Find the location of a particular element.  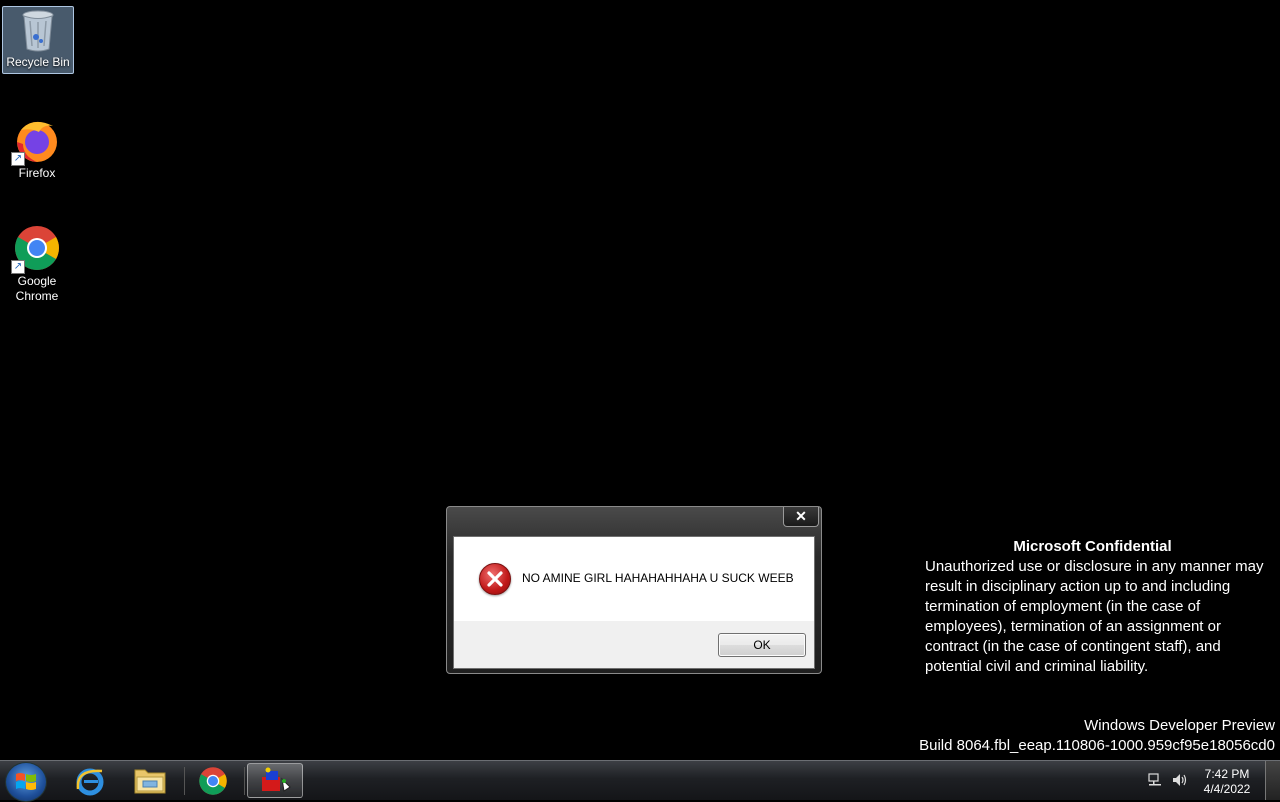

desktop-icon-firefox: ↗ Firefox is located at coordinates (37, 146).